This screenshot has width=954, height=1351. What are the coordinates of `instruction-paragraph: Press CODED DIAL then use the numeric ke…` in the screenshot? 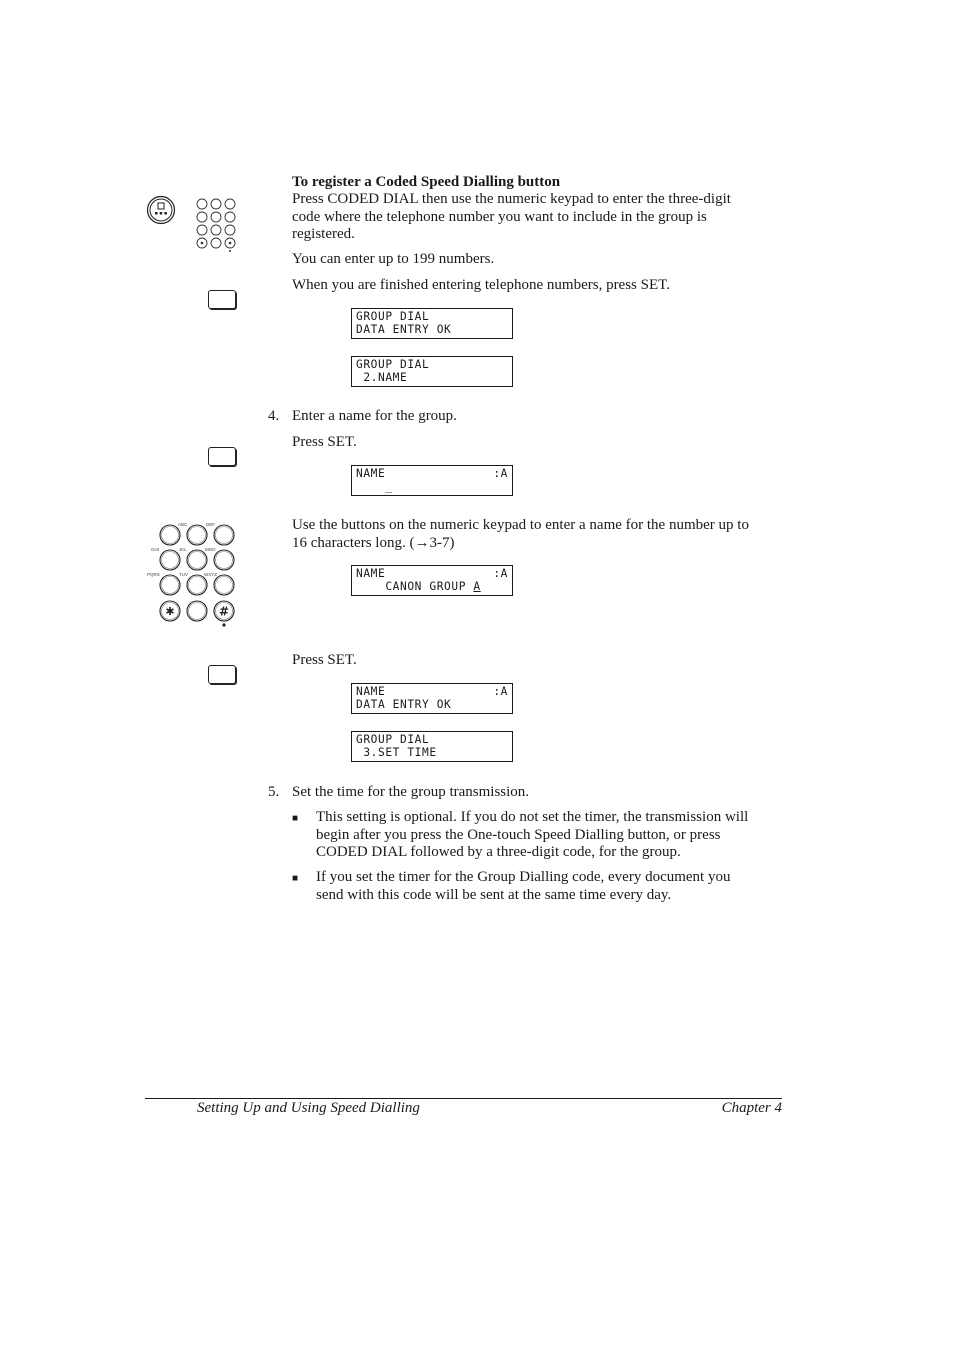 It's located at (511, 217).